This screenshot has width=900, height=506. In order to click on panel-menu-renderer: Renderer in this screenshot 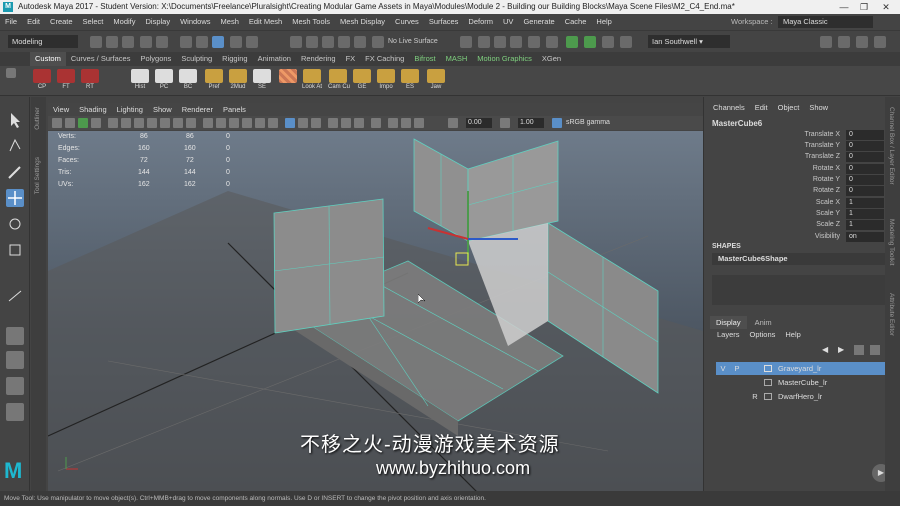, I will do `click(197, 109)`.